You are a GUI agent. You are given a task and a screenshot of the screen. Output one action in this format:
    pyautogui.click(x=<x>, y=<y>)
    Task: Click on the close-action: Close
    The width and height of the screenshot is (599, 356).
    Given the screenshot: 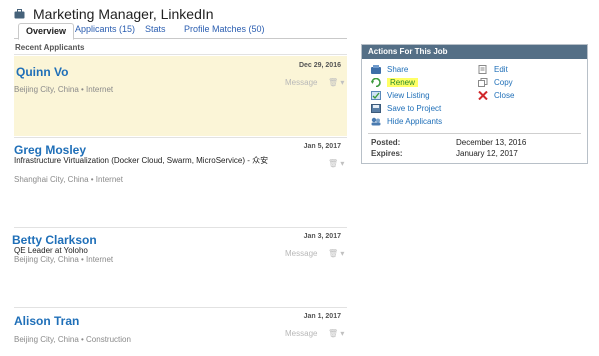 What is the action you would take?
    pyautogui.click(x=496, y=95)
    